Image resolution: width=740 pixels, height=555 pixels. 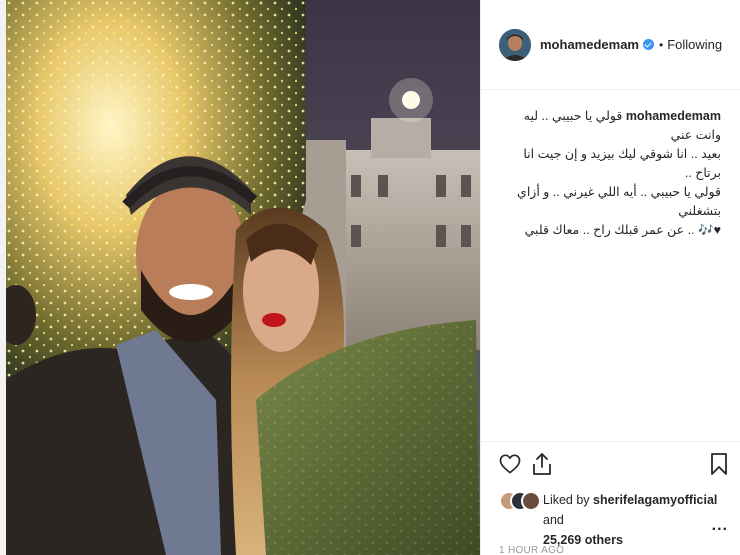 I want to click on post-timestamp: 1 hour ago, so click(x=531, y=550).